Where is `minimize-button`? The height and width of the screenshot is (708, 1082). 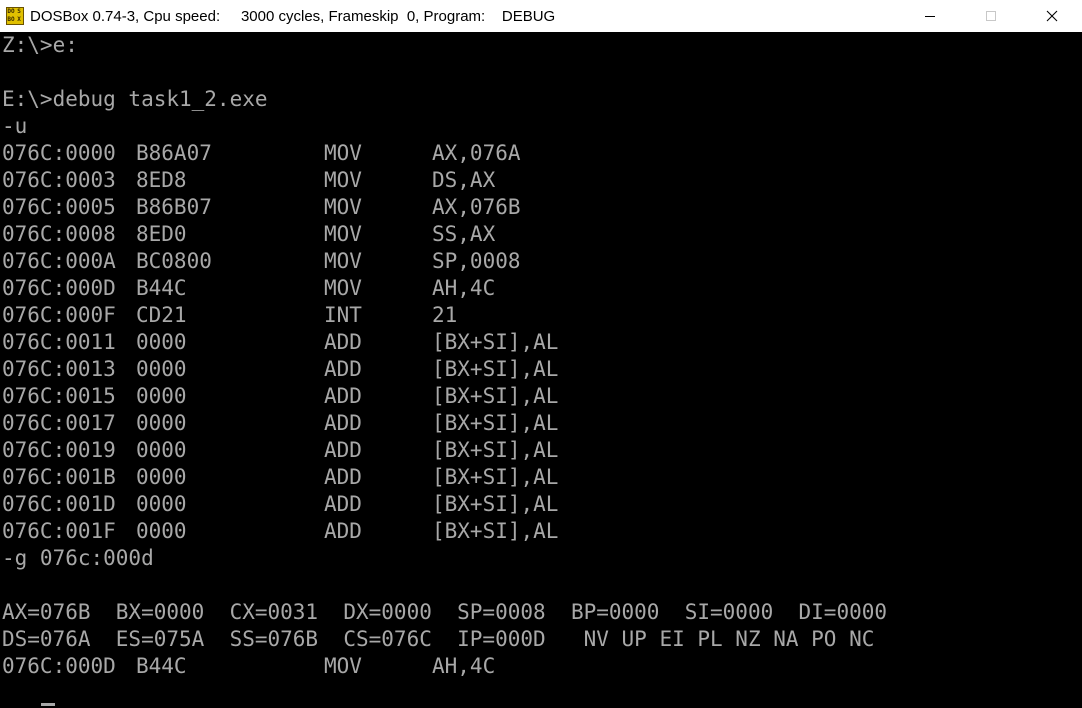 minimize-button is located at coordinates (929, 16).